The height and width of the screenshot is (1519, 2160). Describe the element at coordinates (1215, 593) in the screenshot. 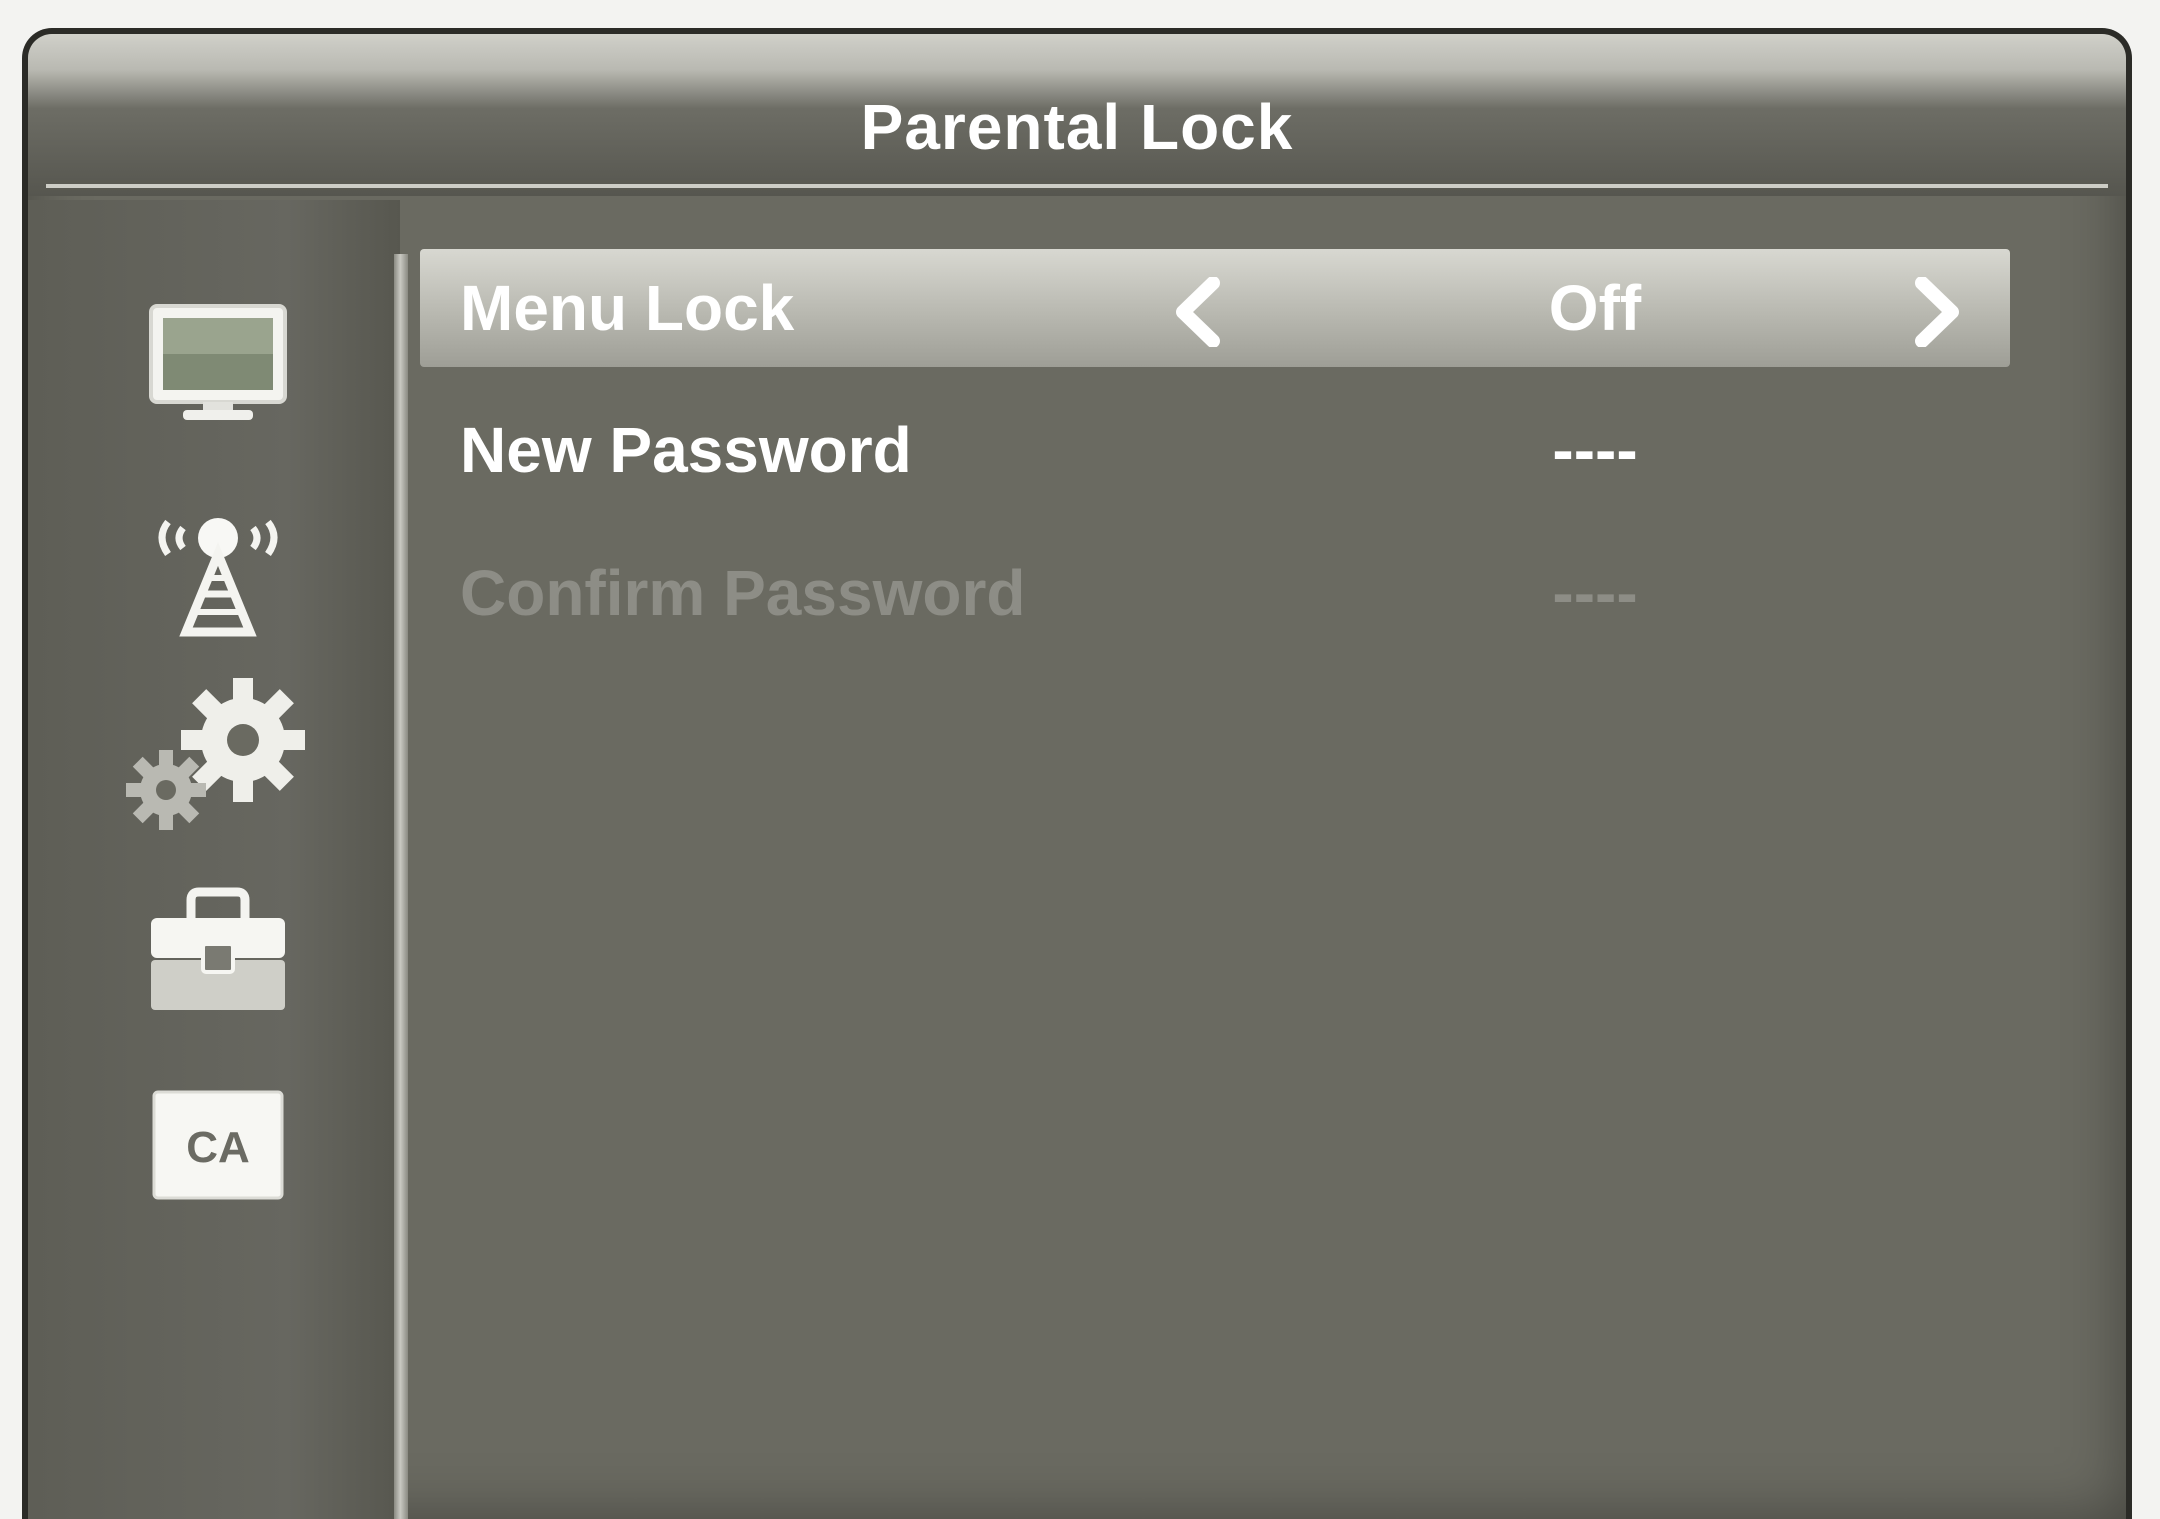

I see `confirm-password-row: Confirm Password ----` at that location.